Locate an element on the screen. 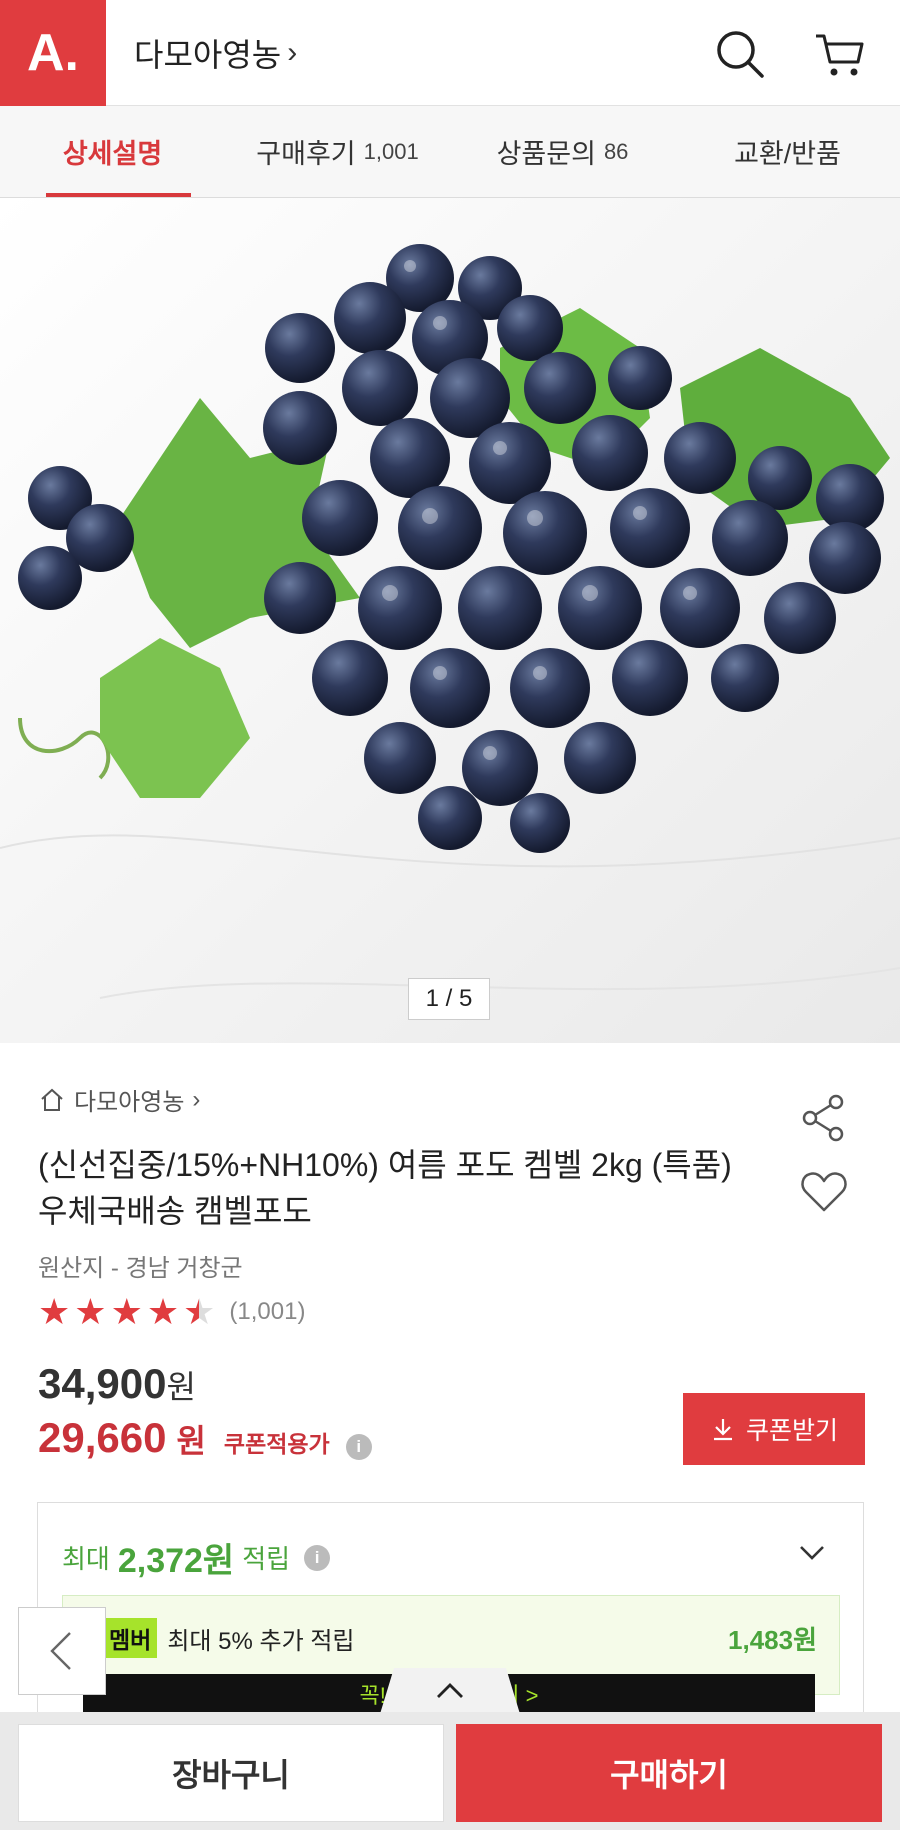 This screenshot has height=1830, width=900. tab-exchange-return: 교환/반품 is located at coordinates (787, 151).